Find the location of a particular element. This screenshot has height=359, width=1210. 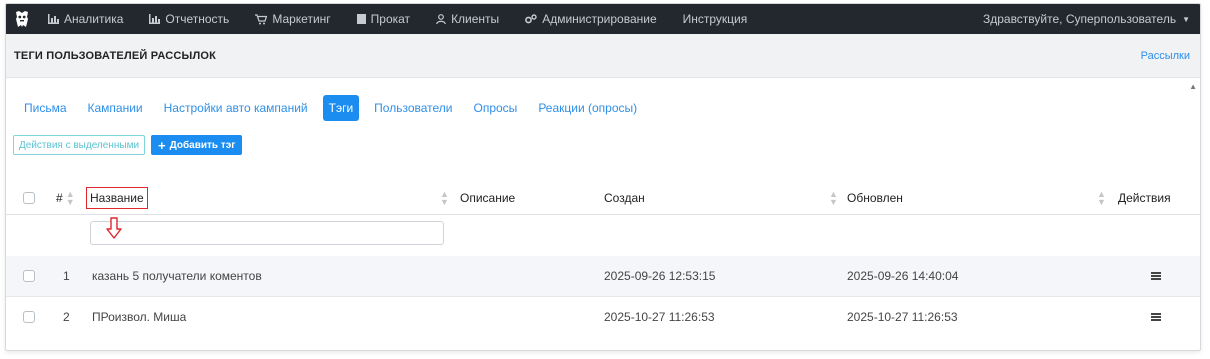

column-number: # ▲ ▼ is located at coordinates (65, 198).